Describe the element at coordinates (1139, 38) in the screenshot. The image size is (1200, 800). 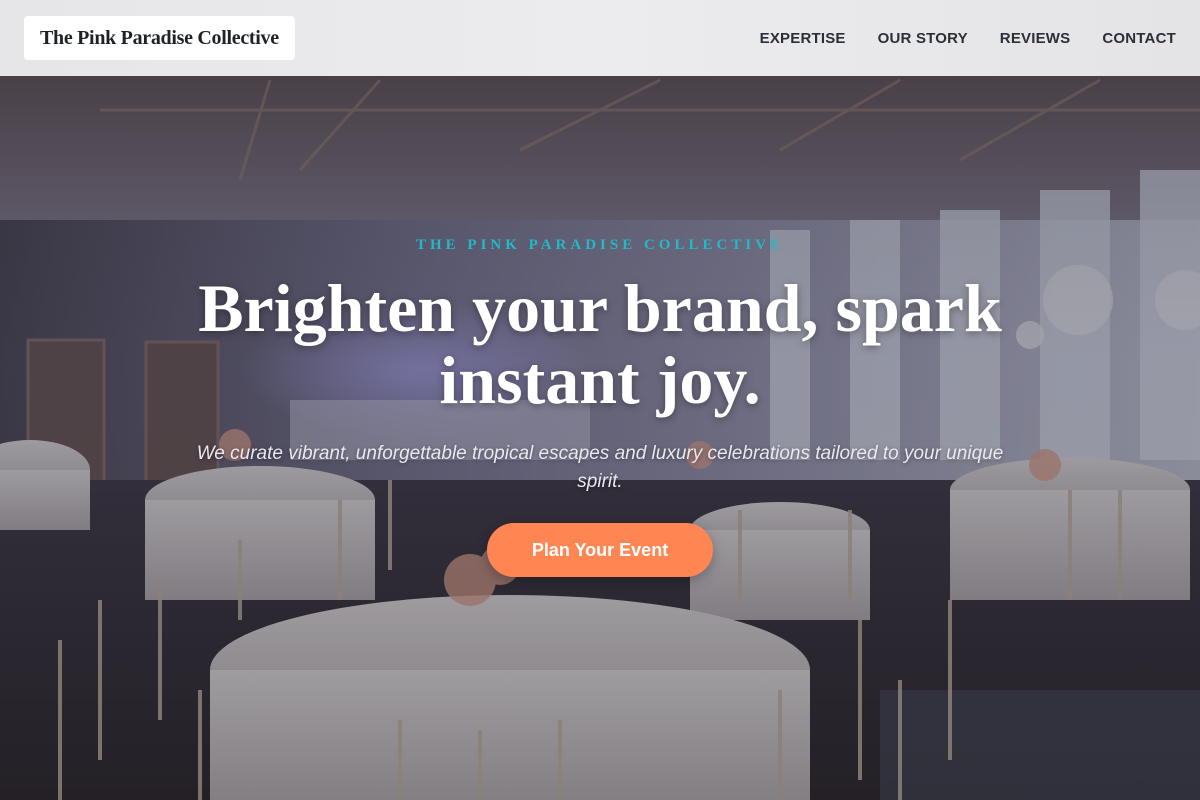
I see `nav-link-contact: CONTACT` at that location.